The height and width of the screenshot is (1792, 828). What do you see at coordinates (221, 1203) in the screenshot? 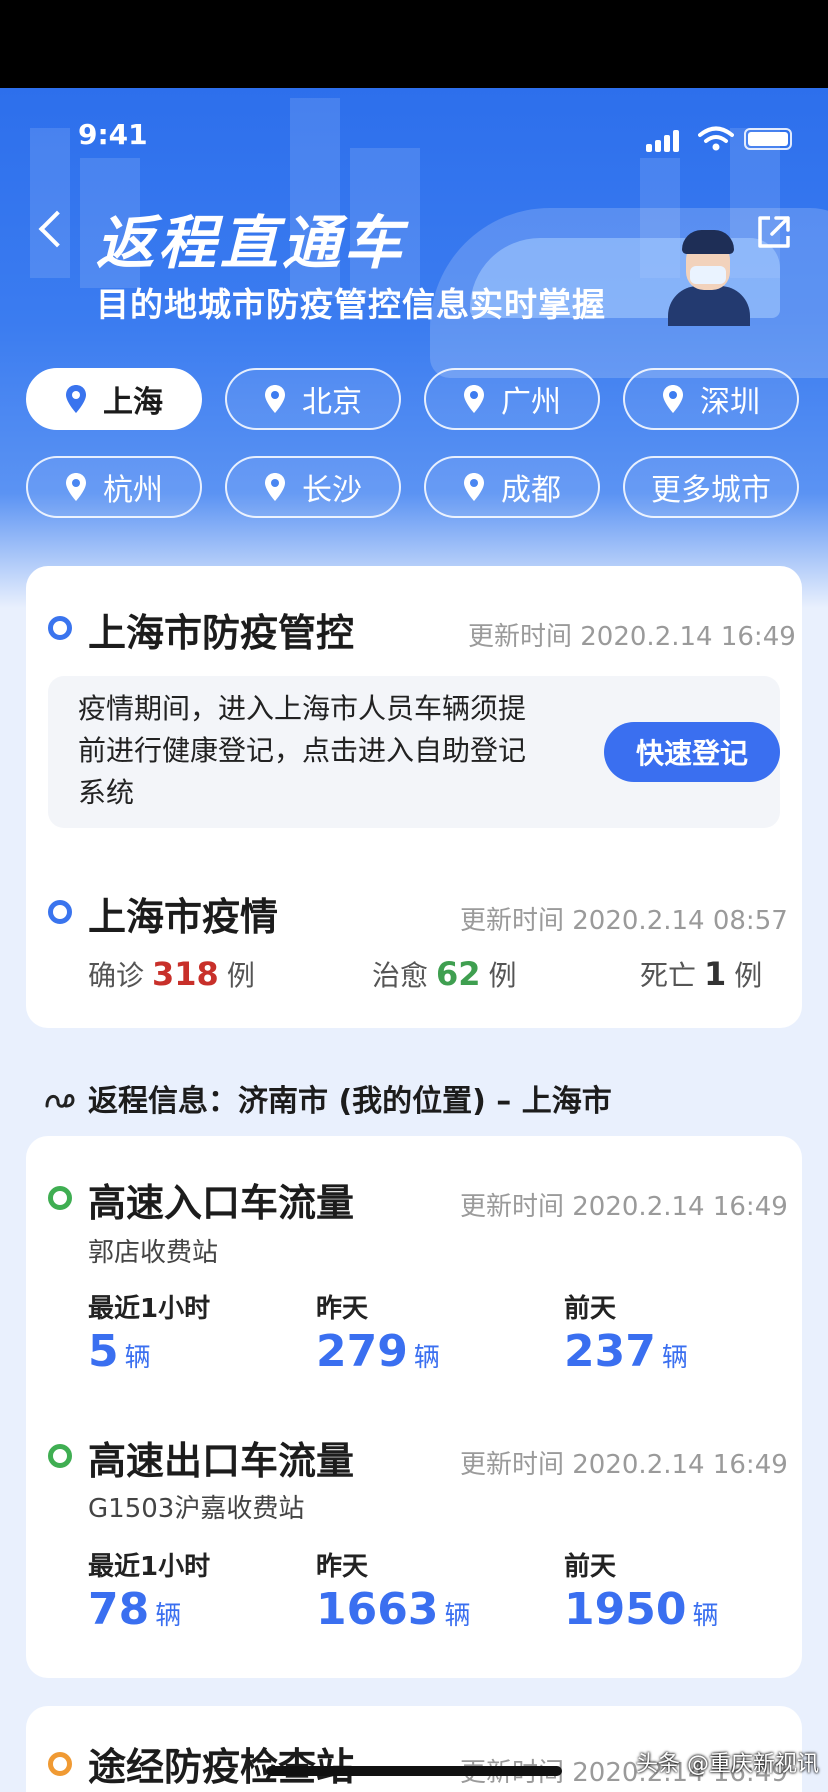
I see `entry-flow-title: 高速入口车流量` at bounding box center [221, 1203].